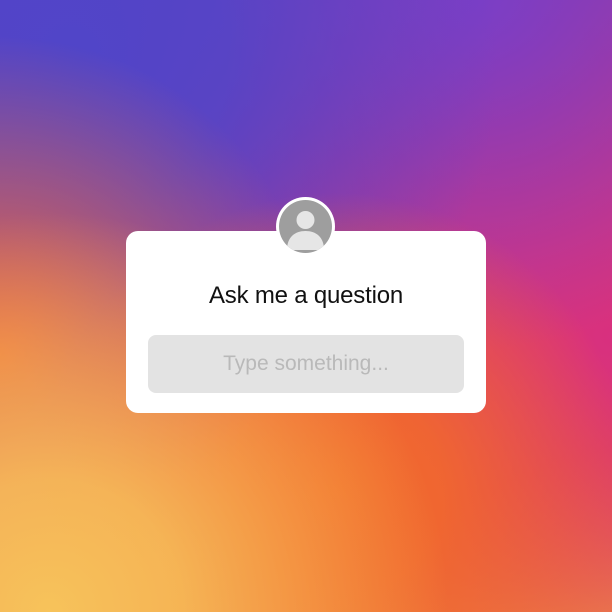  What do you see at coordinates (306, 295) in the screenshot?
I see `question-title: Ask me a question` at bounding box center [306, 295].